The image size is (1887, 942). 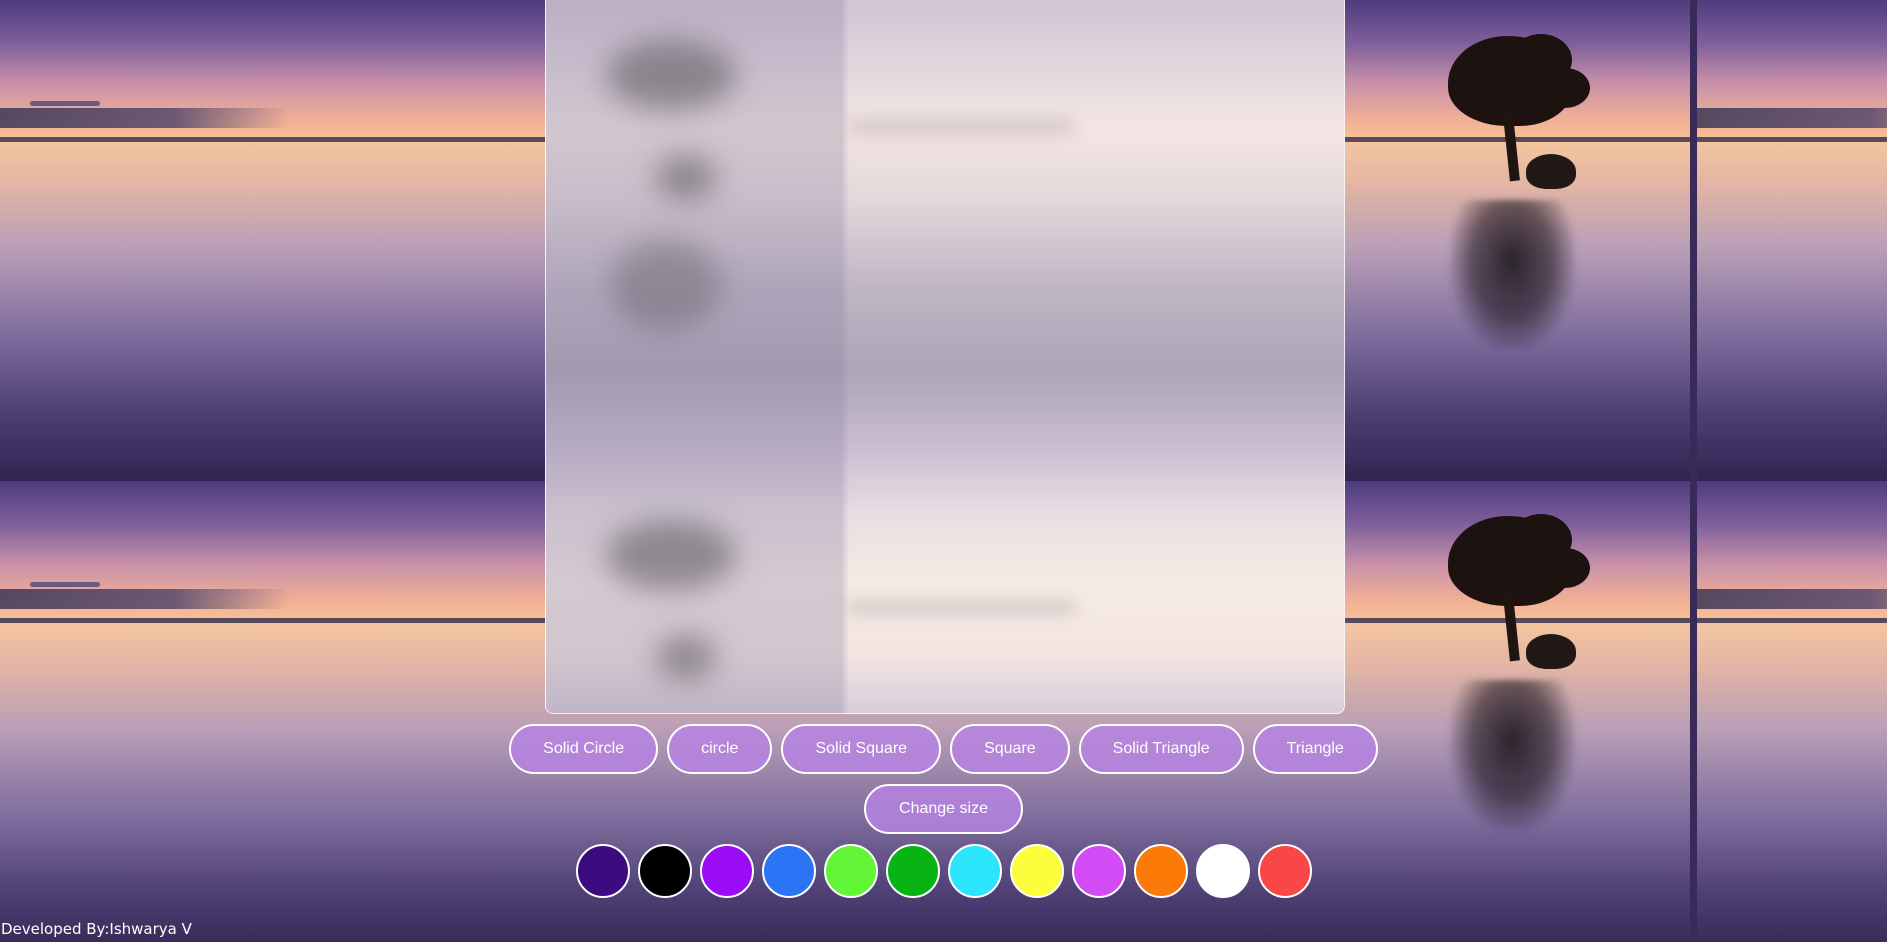 I want to click on background-tile, so click(x=1792, y=240).